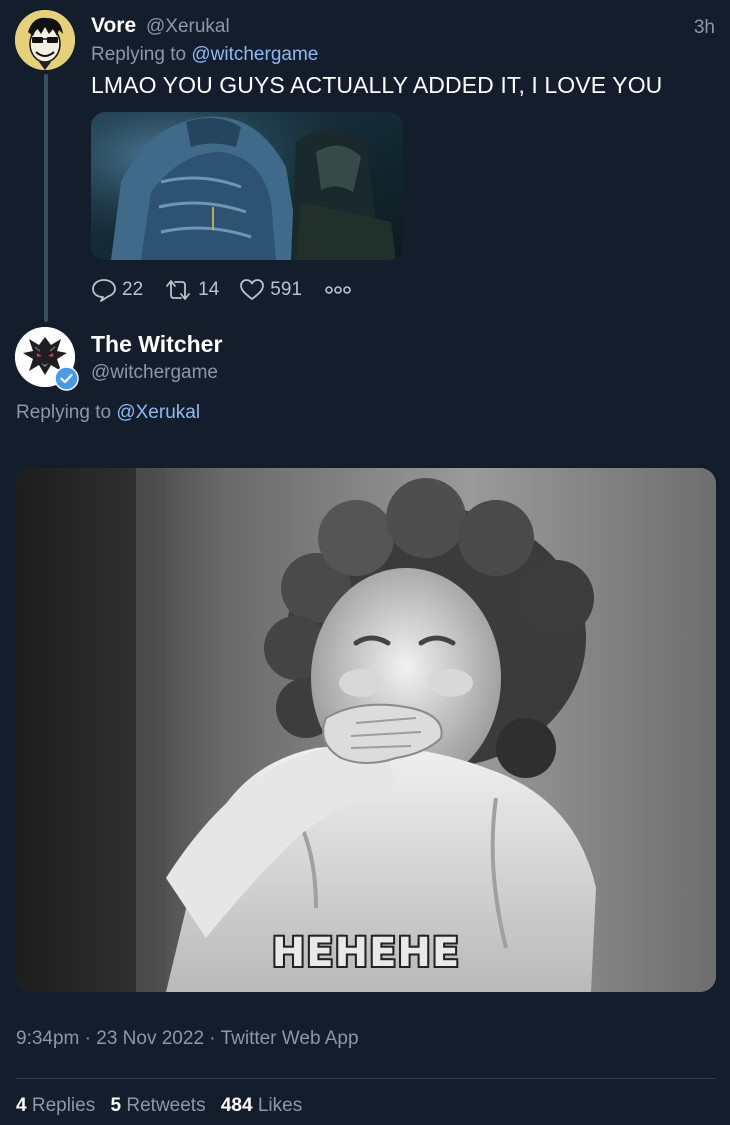 The height and width of the screenshot is (1125, 730). Describe the element at coordinates (113, 25) in the screenshot. I see `author-name: Vore` at that location.